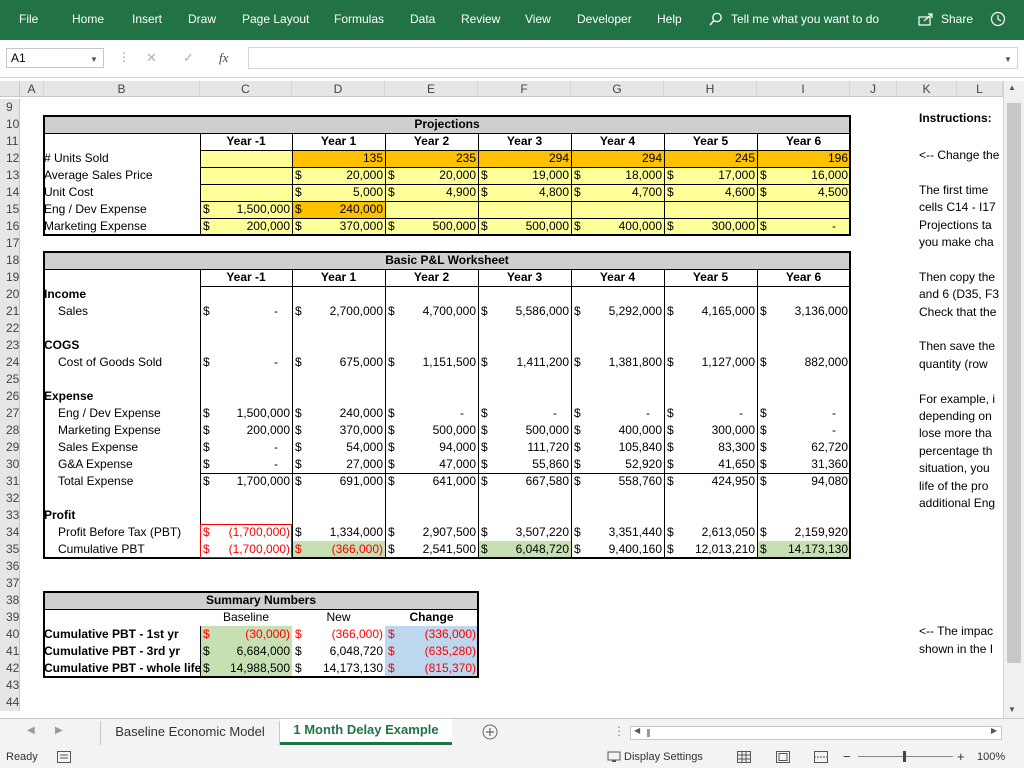  I want to click on tab-page-layout: Page Layout, so click(275, 19).